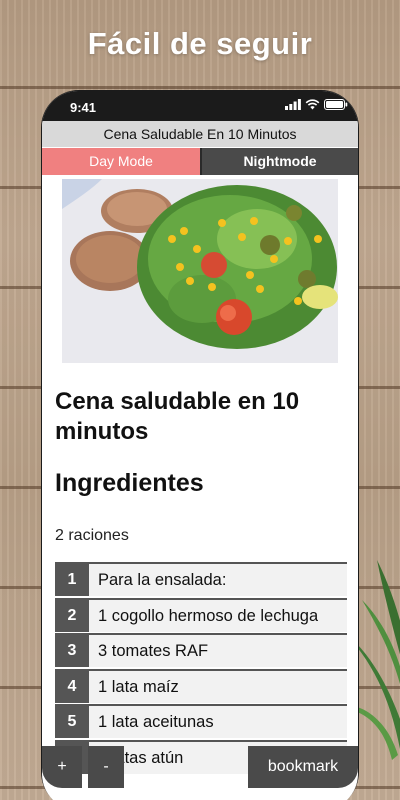 This screenshot has width=400, height=800. What do you see at coordinates (72, 615) in the screenshot?
I see `ingredient-number: 2` at bounding box center [72, 615].